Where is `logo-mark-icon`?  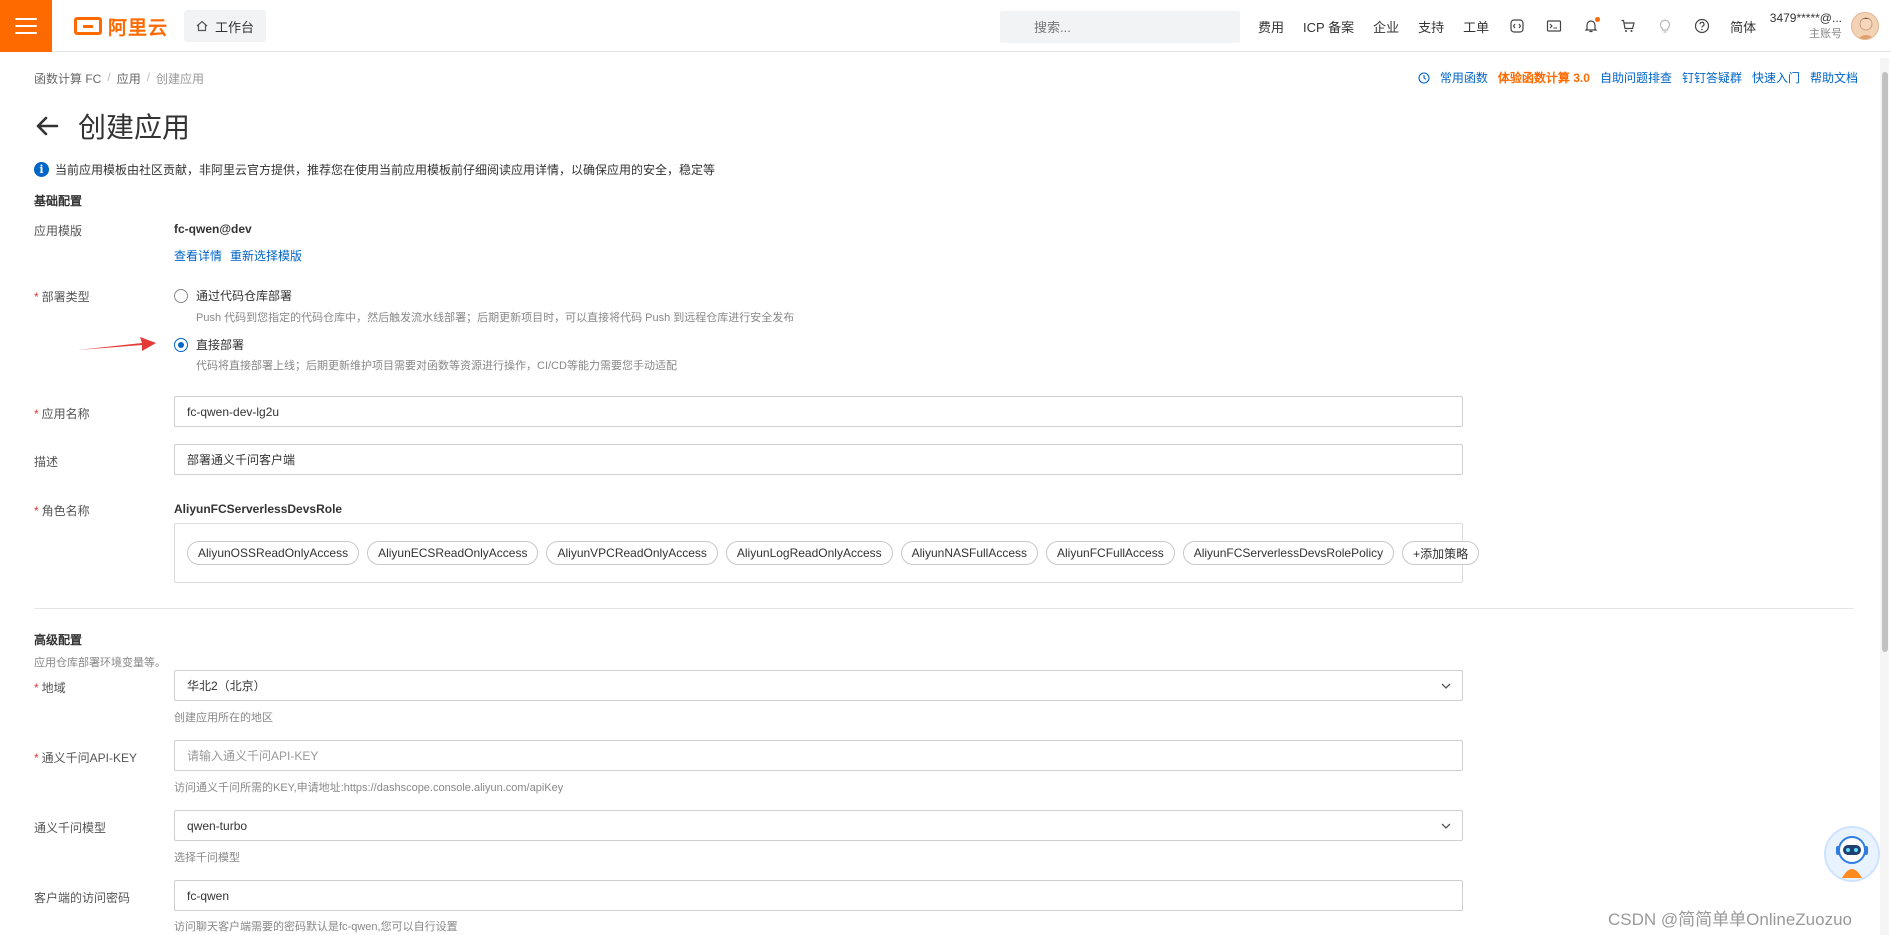 logo-mark-icon is located at coordinates (88, 26).